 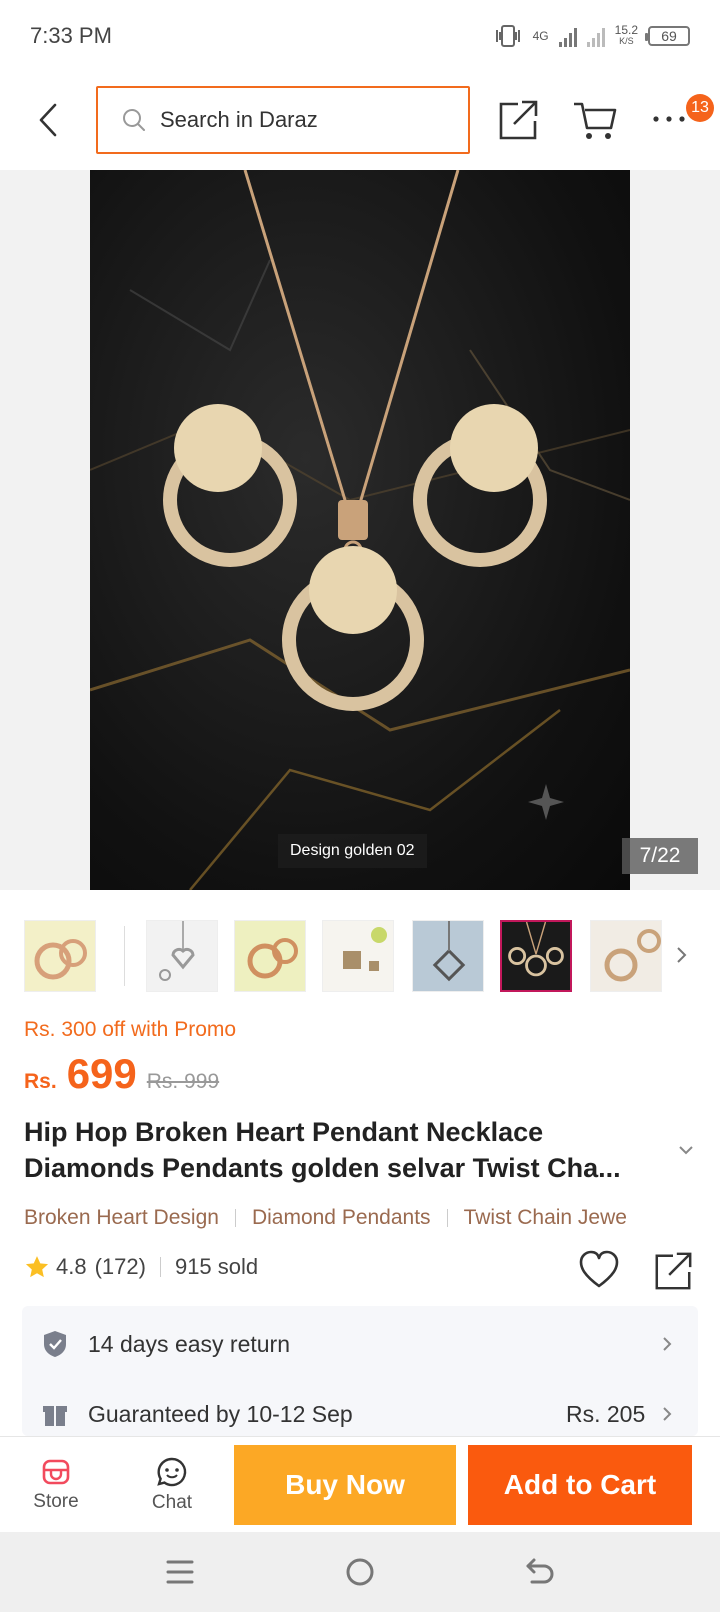 I want to click on status-icons: 4G 15.2 K/S 69, so click(x=591, y=35).